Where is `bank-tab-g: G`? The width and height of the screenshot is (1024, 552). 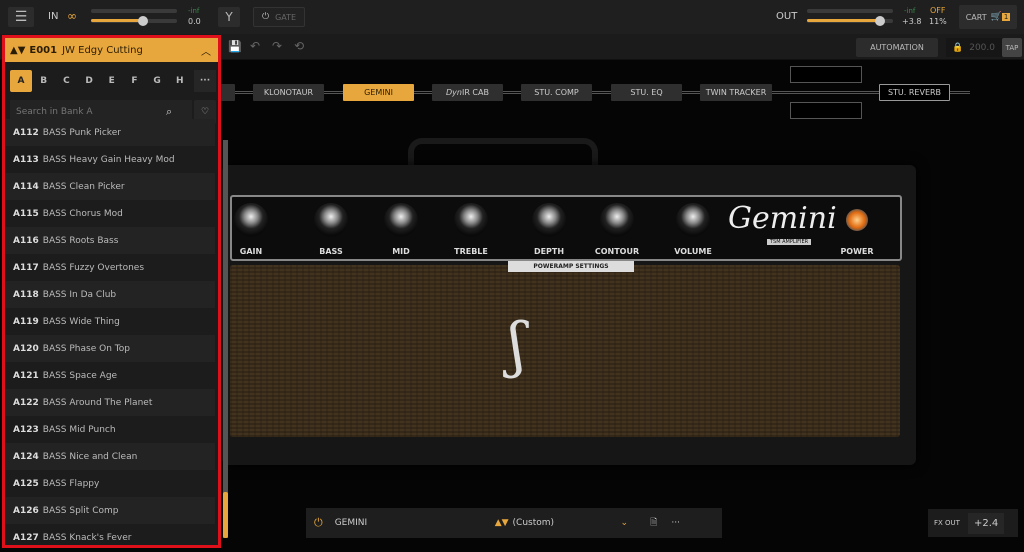 bank-tab-g: G is located at coordinates (157, 81).